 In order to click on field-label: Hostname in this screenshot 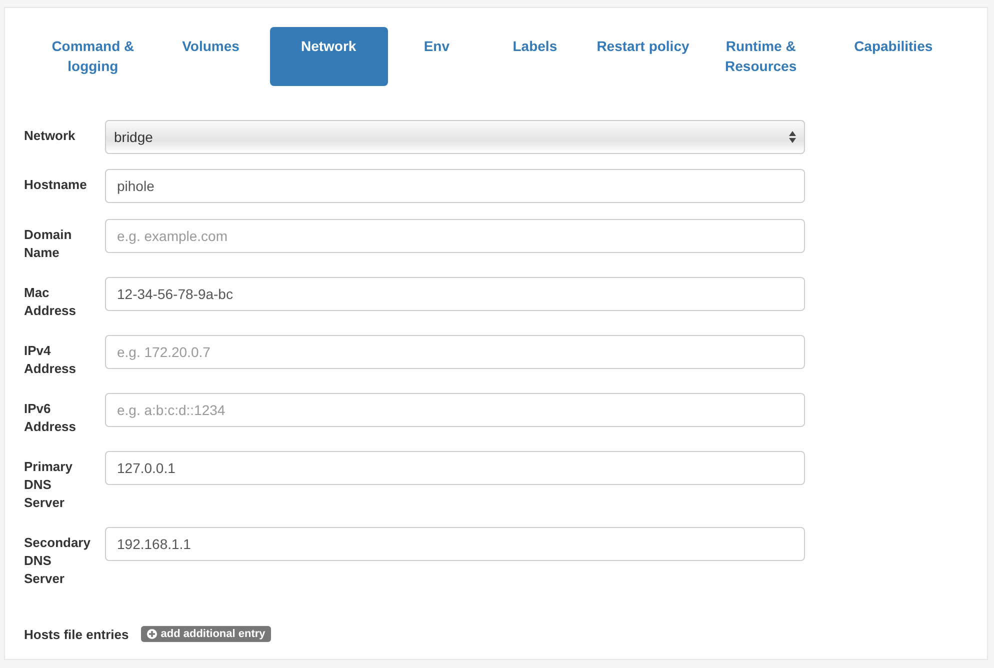, I will do `click(56, 185)`.